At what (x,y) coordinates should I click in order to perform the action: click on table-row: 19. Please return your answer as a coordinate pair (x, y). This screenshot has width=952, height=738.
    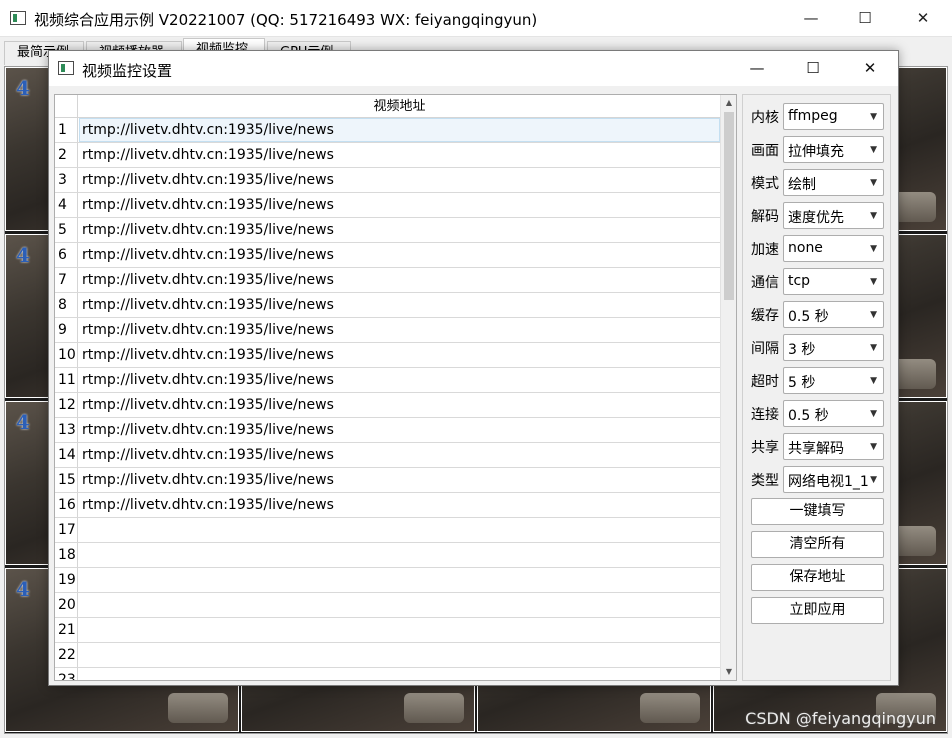
    Looking at the image, I should click on (387, 580).